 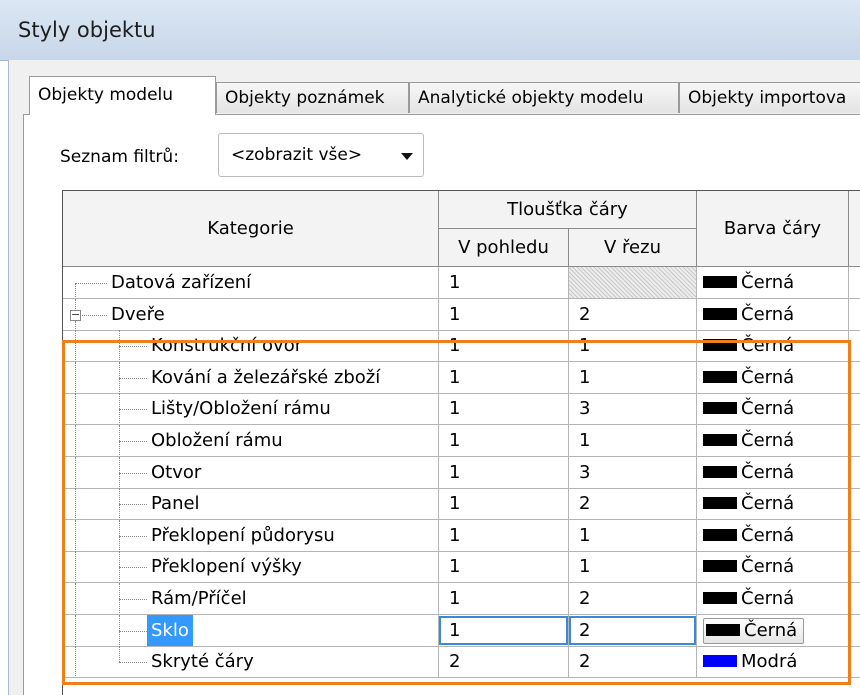 What do you see at coordinates (769, 97) in the screenshot?
I see `tab-imported-objects: Objekty importova` at bounding box center [769, 97].